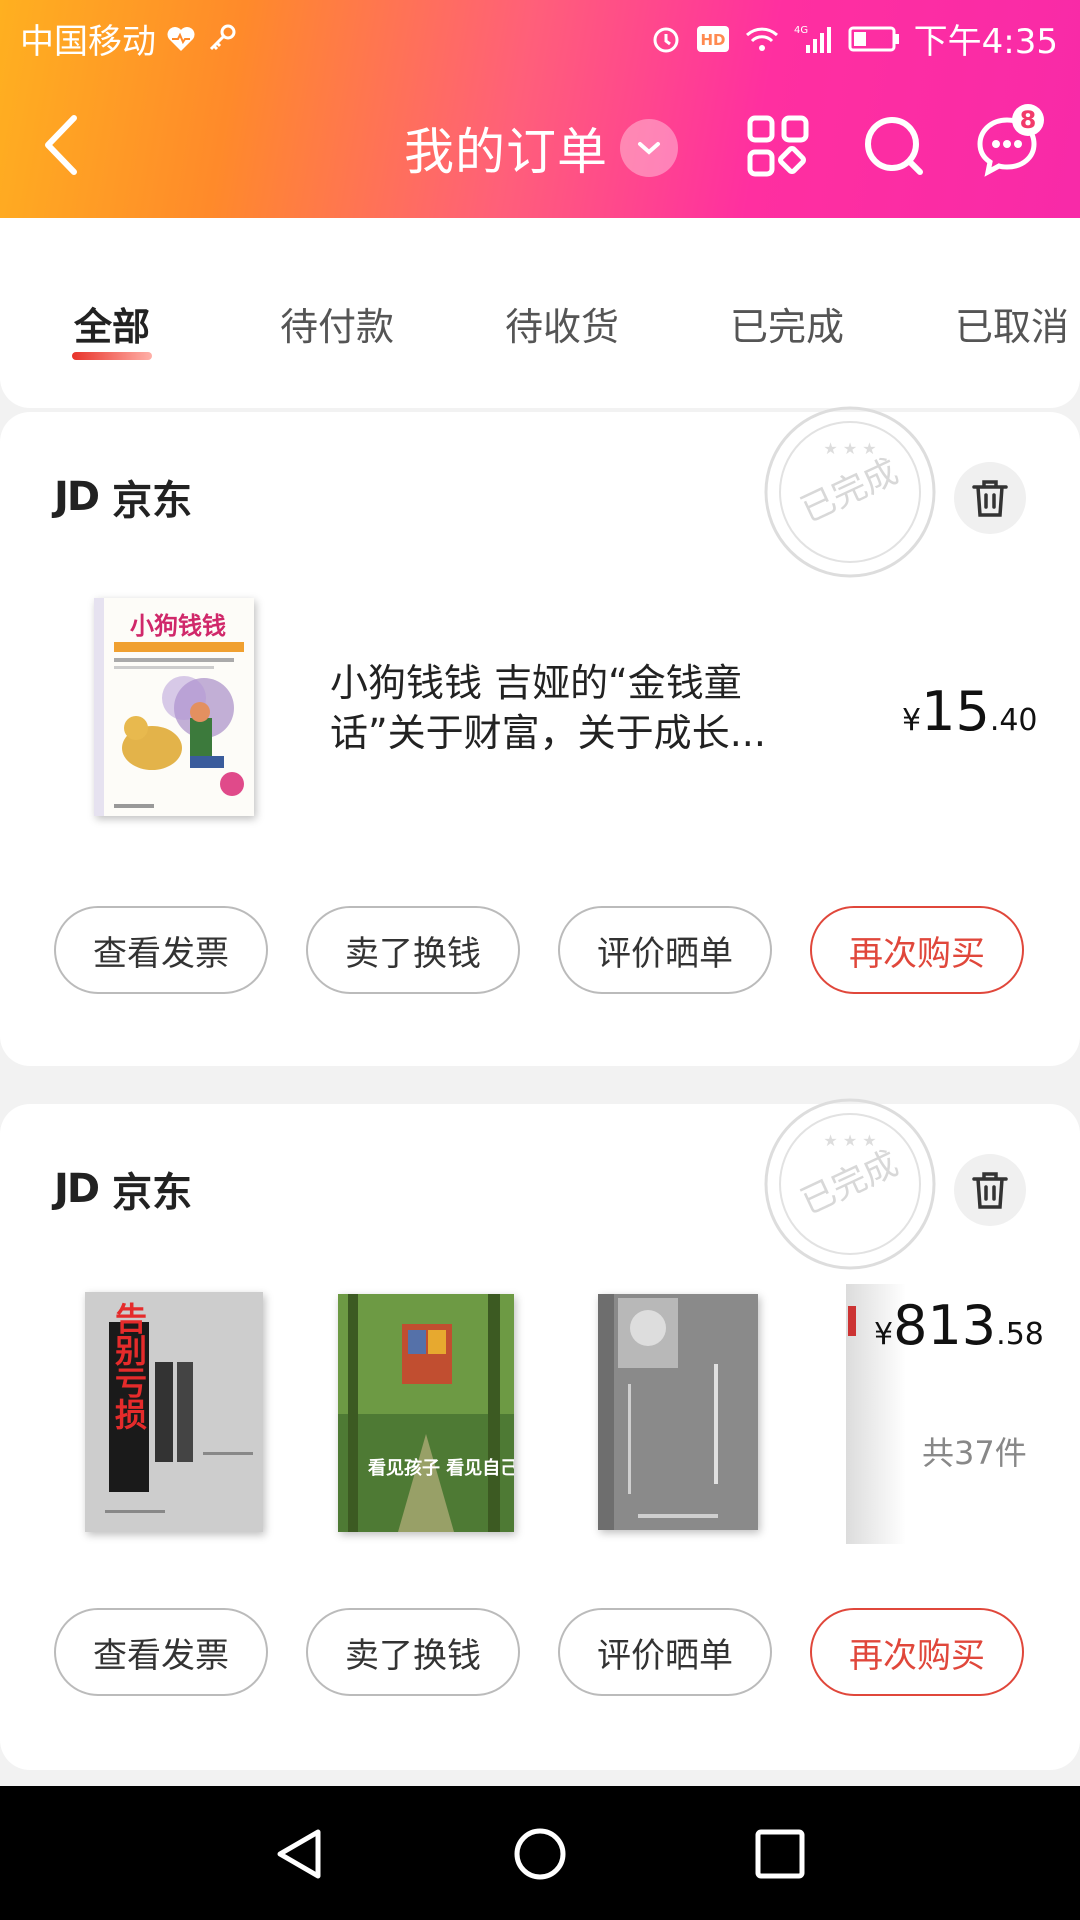 The height and width of the screenshot is (1920, 1080). Describe the element at coordinates (181, 39) in the screenshot. I see `heart-rate-icon` at that location.